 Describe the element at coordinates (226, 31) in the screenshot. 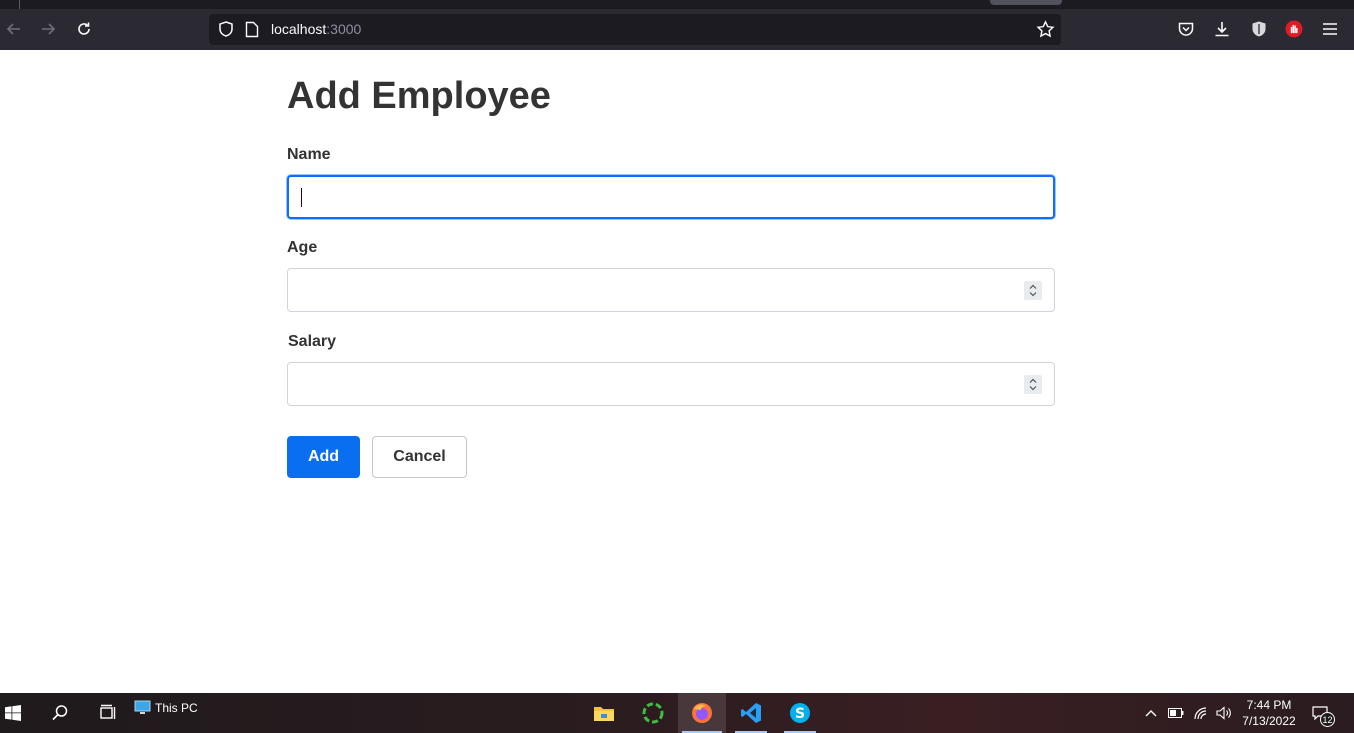

I see `tracking-protection-icon` at that location.